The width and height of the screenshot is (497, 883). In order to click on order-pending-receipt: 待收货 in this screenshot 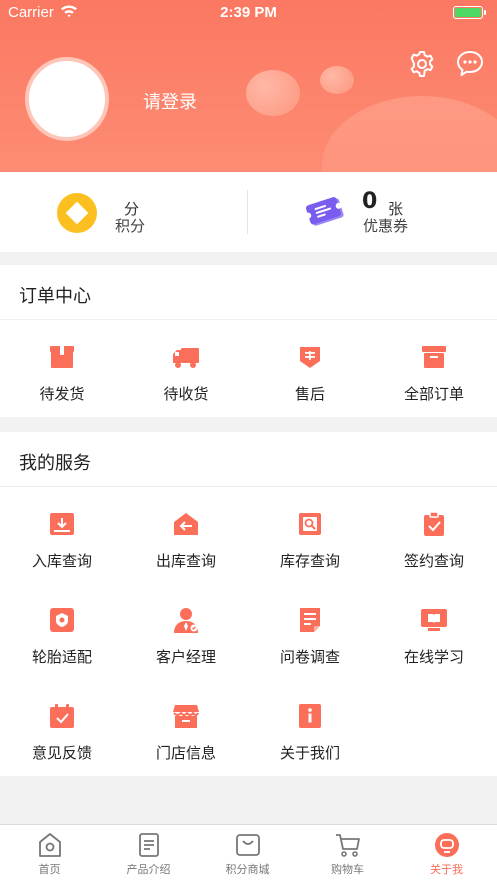, I will do `click(186, 373)`.